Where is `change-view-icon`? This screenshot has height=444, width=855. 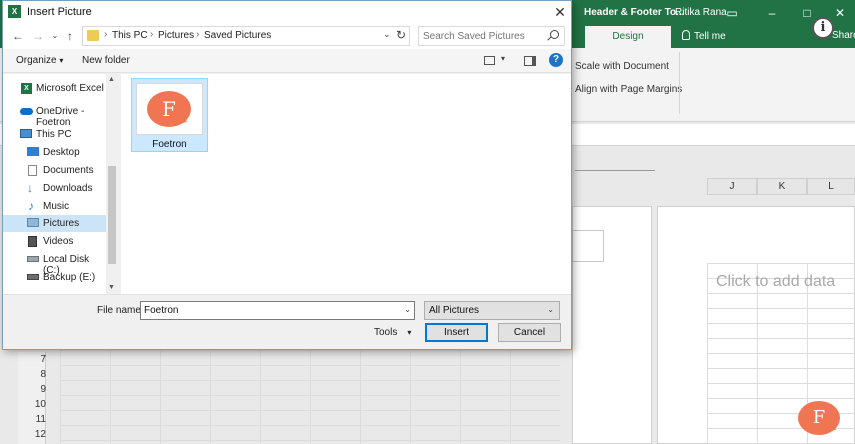 change-view-icon is located at coordinates (489, 60).